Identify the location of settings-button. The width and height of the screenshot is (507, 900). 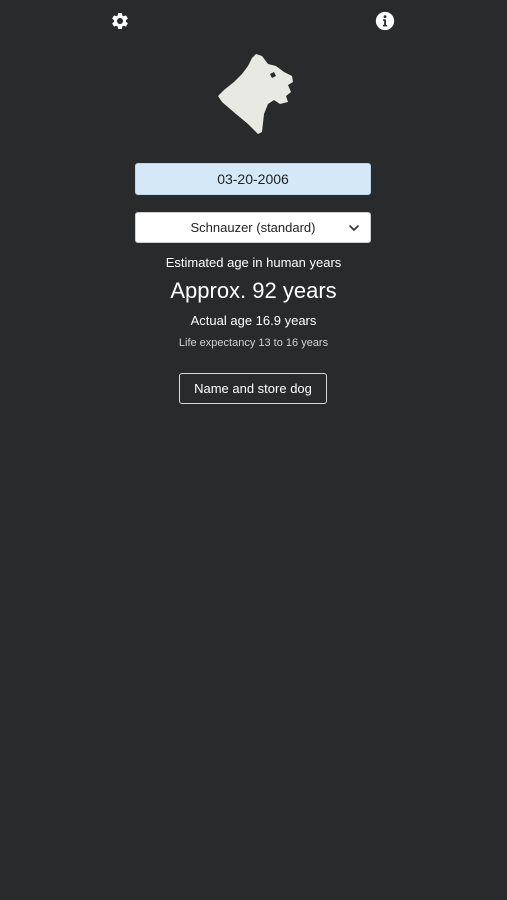
(120, 21).